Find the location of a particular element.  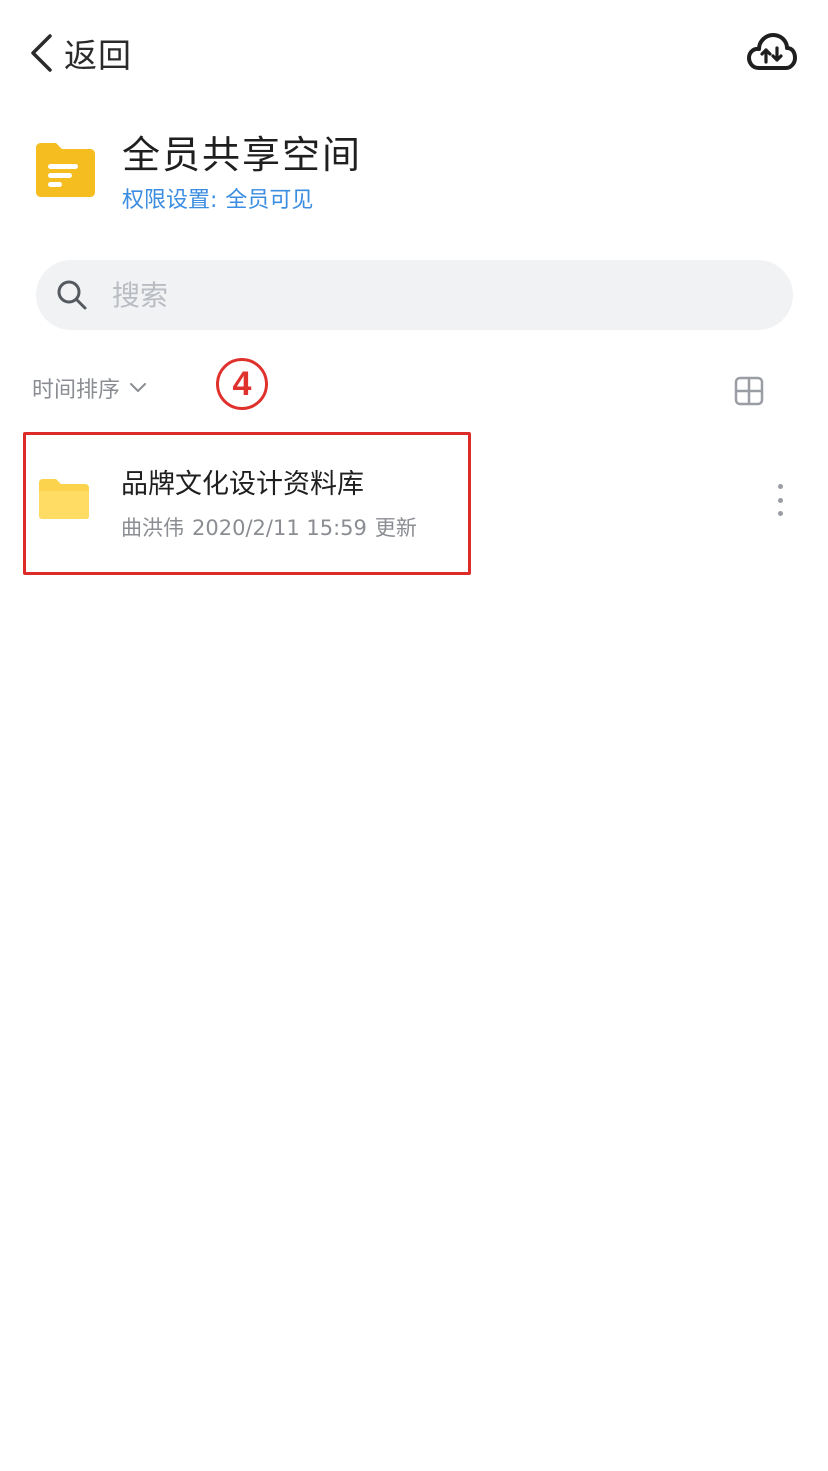

top-bar: 返回 is located at coordinates (414, 53).